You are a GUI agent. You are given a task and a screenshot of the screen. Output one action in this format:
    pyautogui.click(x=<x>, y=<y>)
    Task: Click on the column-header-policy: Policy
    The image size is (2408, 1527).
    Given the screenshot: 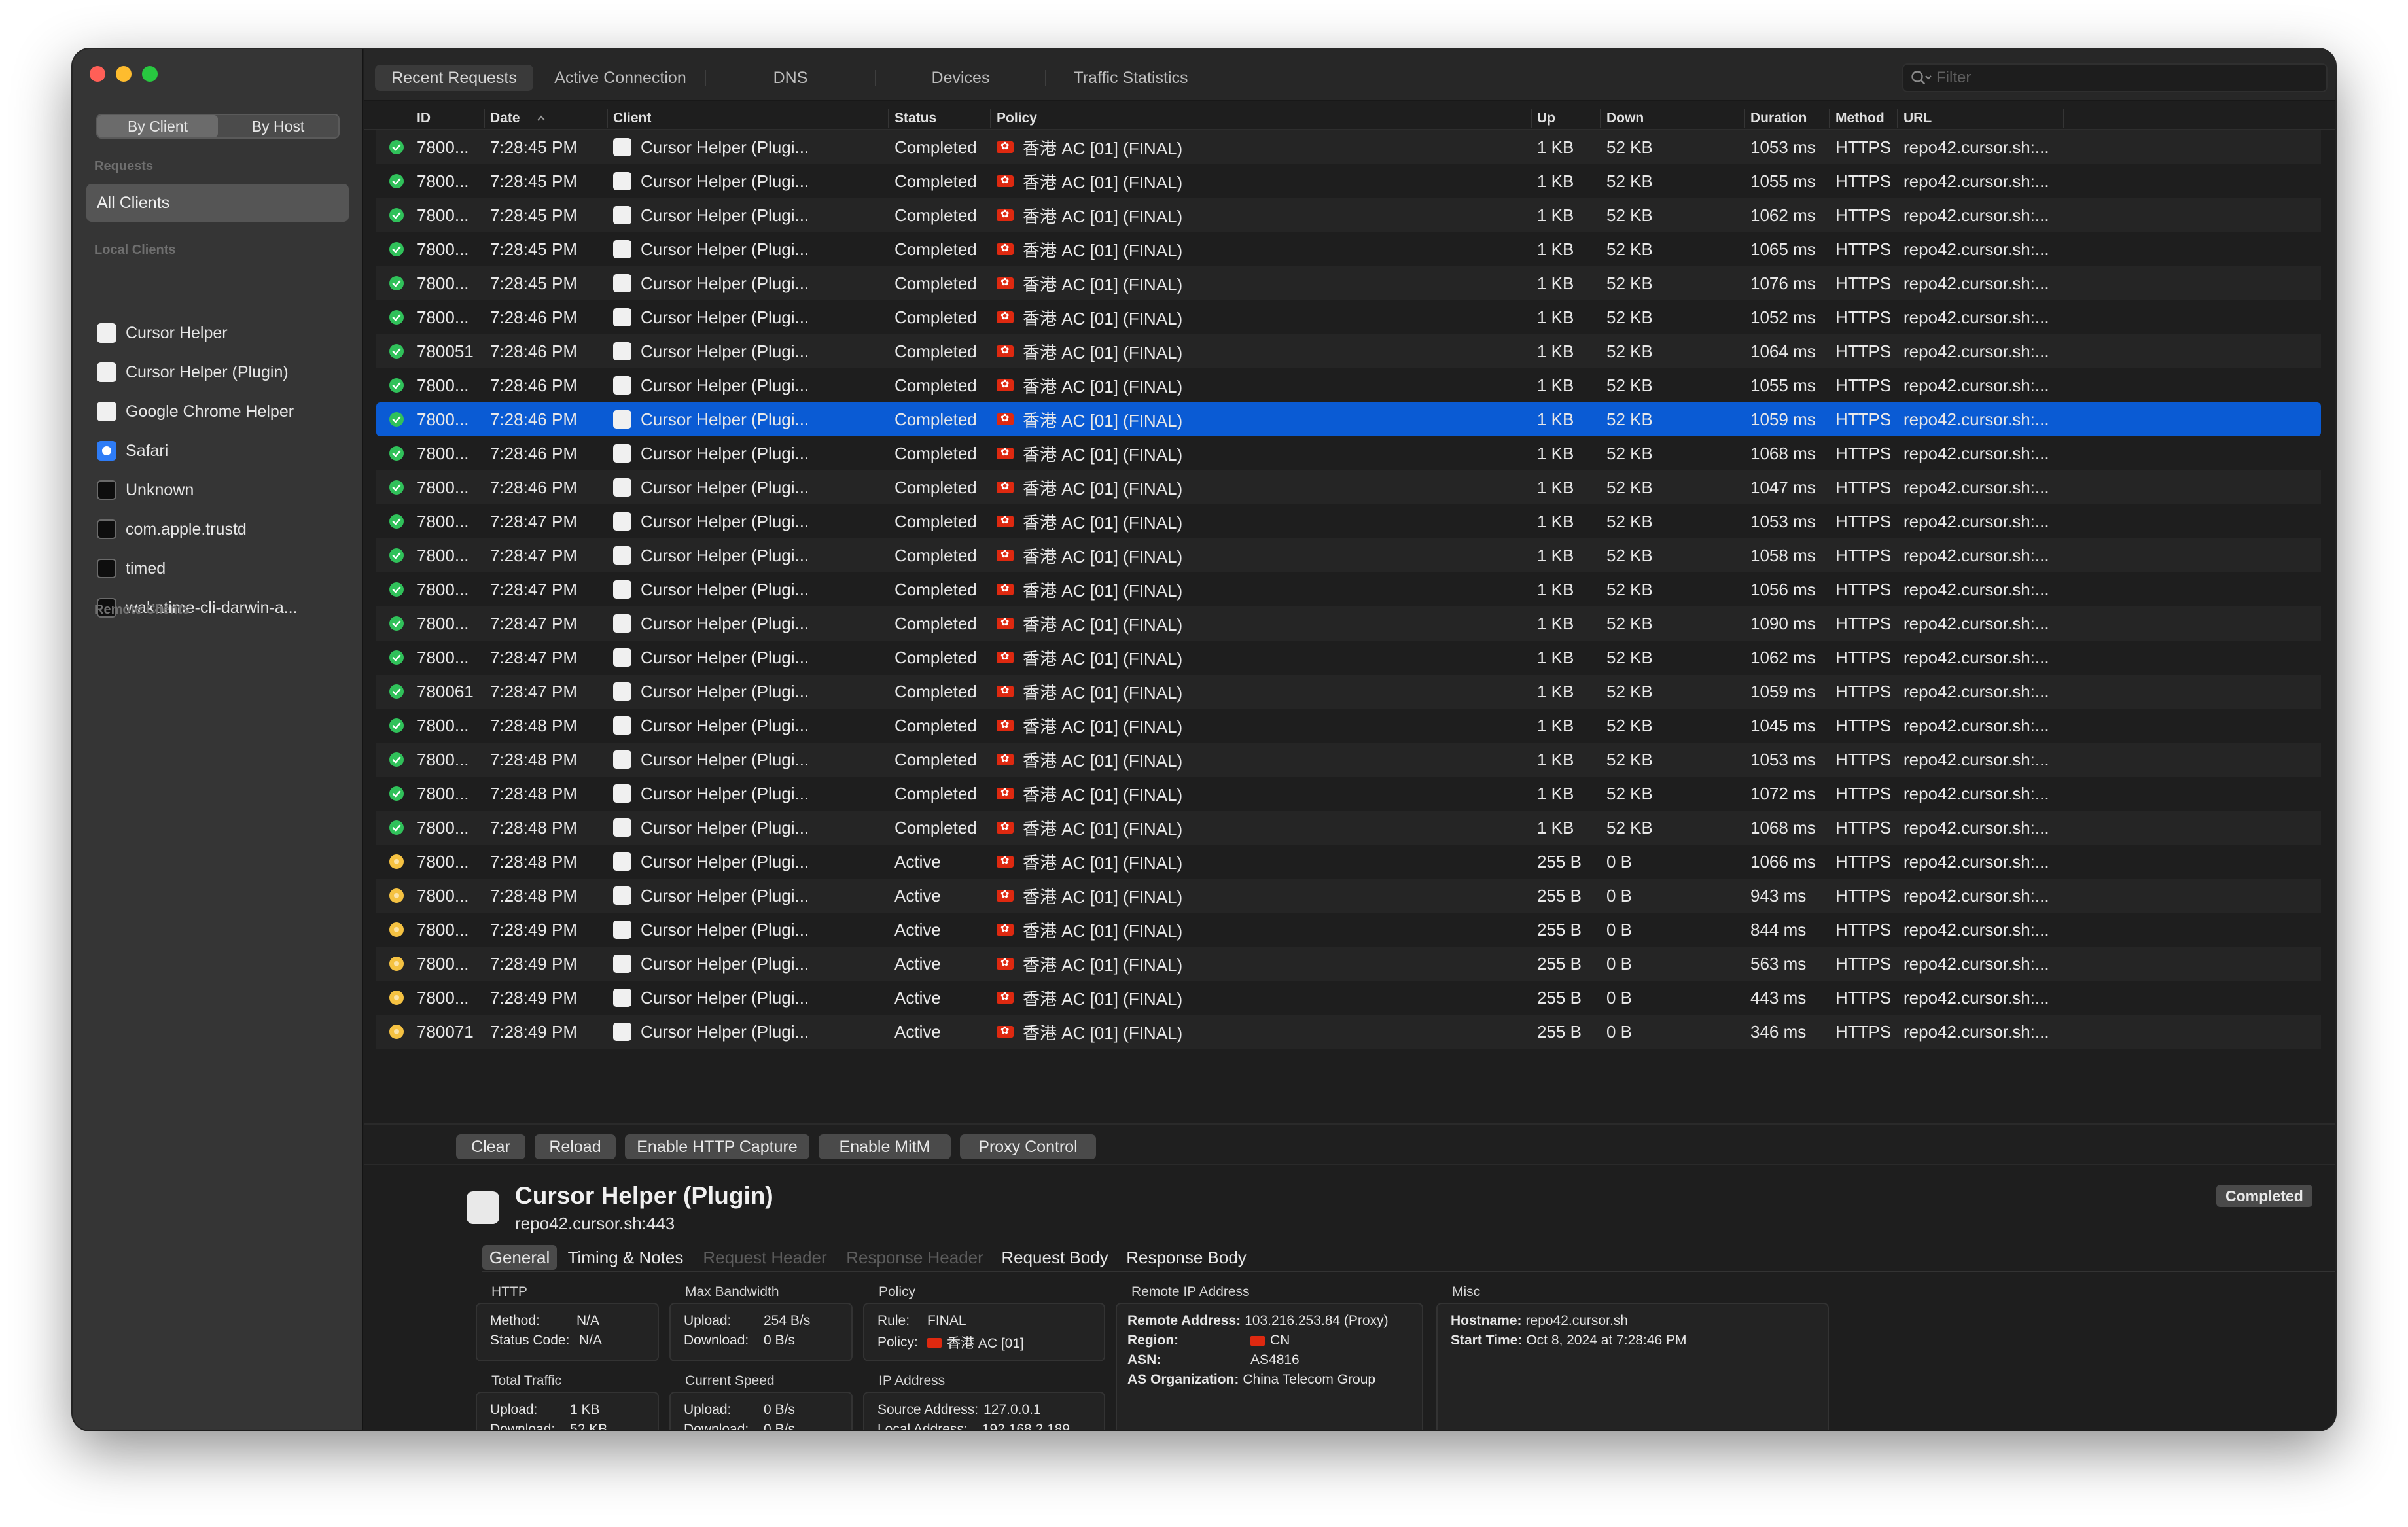 What is the action you would take?
    pyautogui.click(x=1017, y=118)
    